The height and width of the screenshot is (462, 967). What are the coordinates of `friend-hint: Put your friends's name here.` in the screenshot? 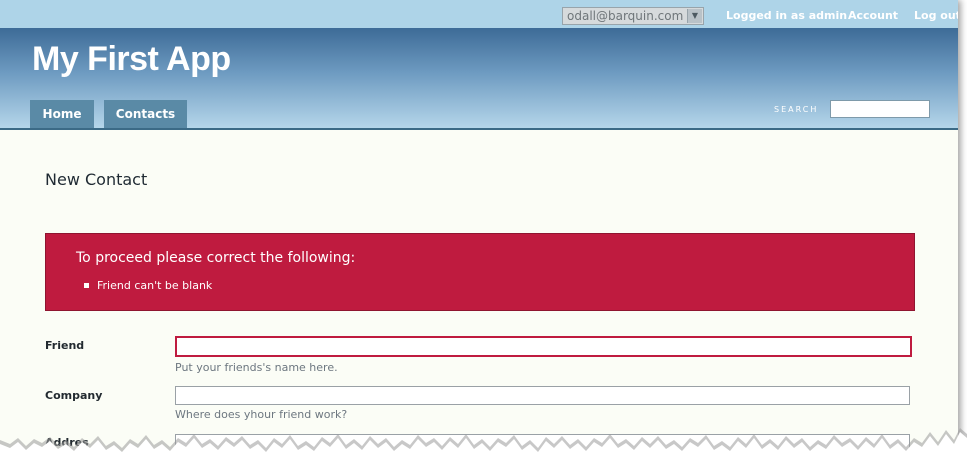 It's located at (256, 367).